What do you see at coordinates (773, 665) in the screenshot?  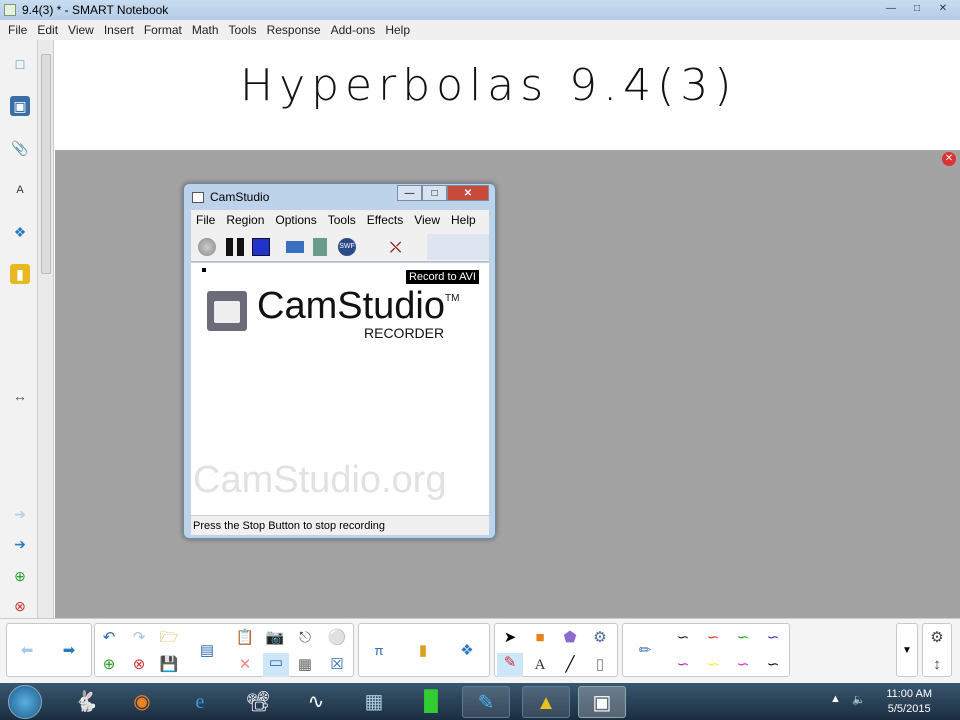 I see `pen-black-dashed-button: ∽` at bounding box center [773, 665].